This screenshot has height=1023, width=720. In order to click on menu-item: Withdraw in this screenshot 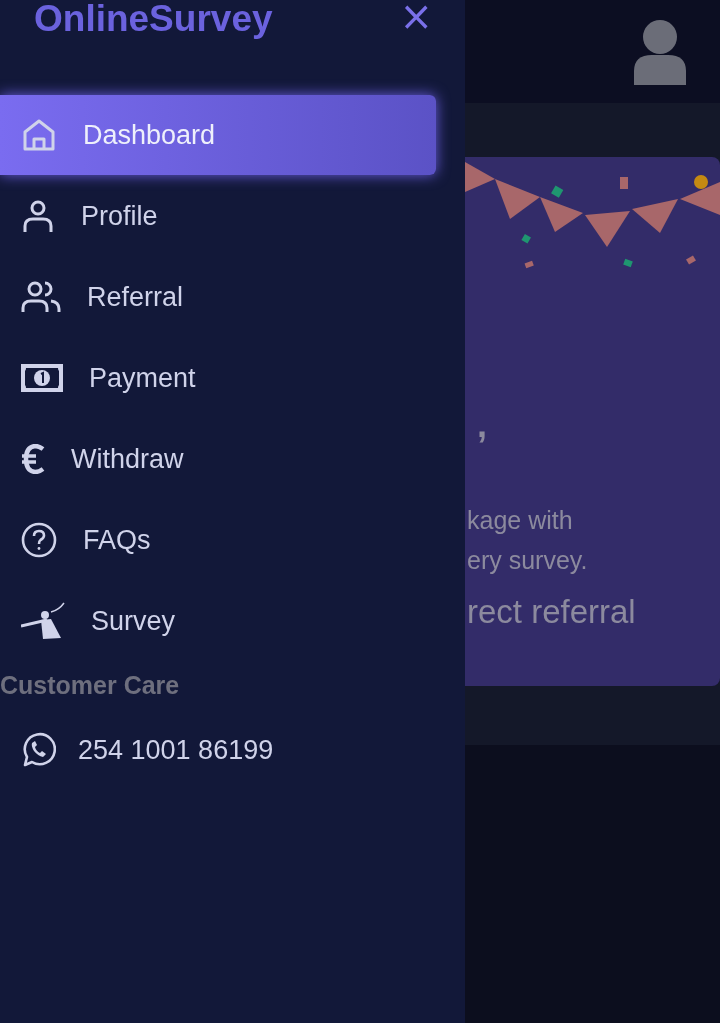, I will do `click(218, 459)`.